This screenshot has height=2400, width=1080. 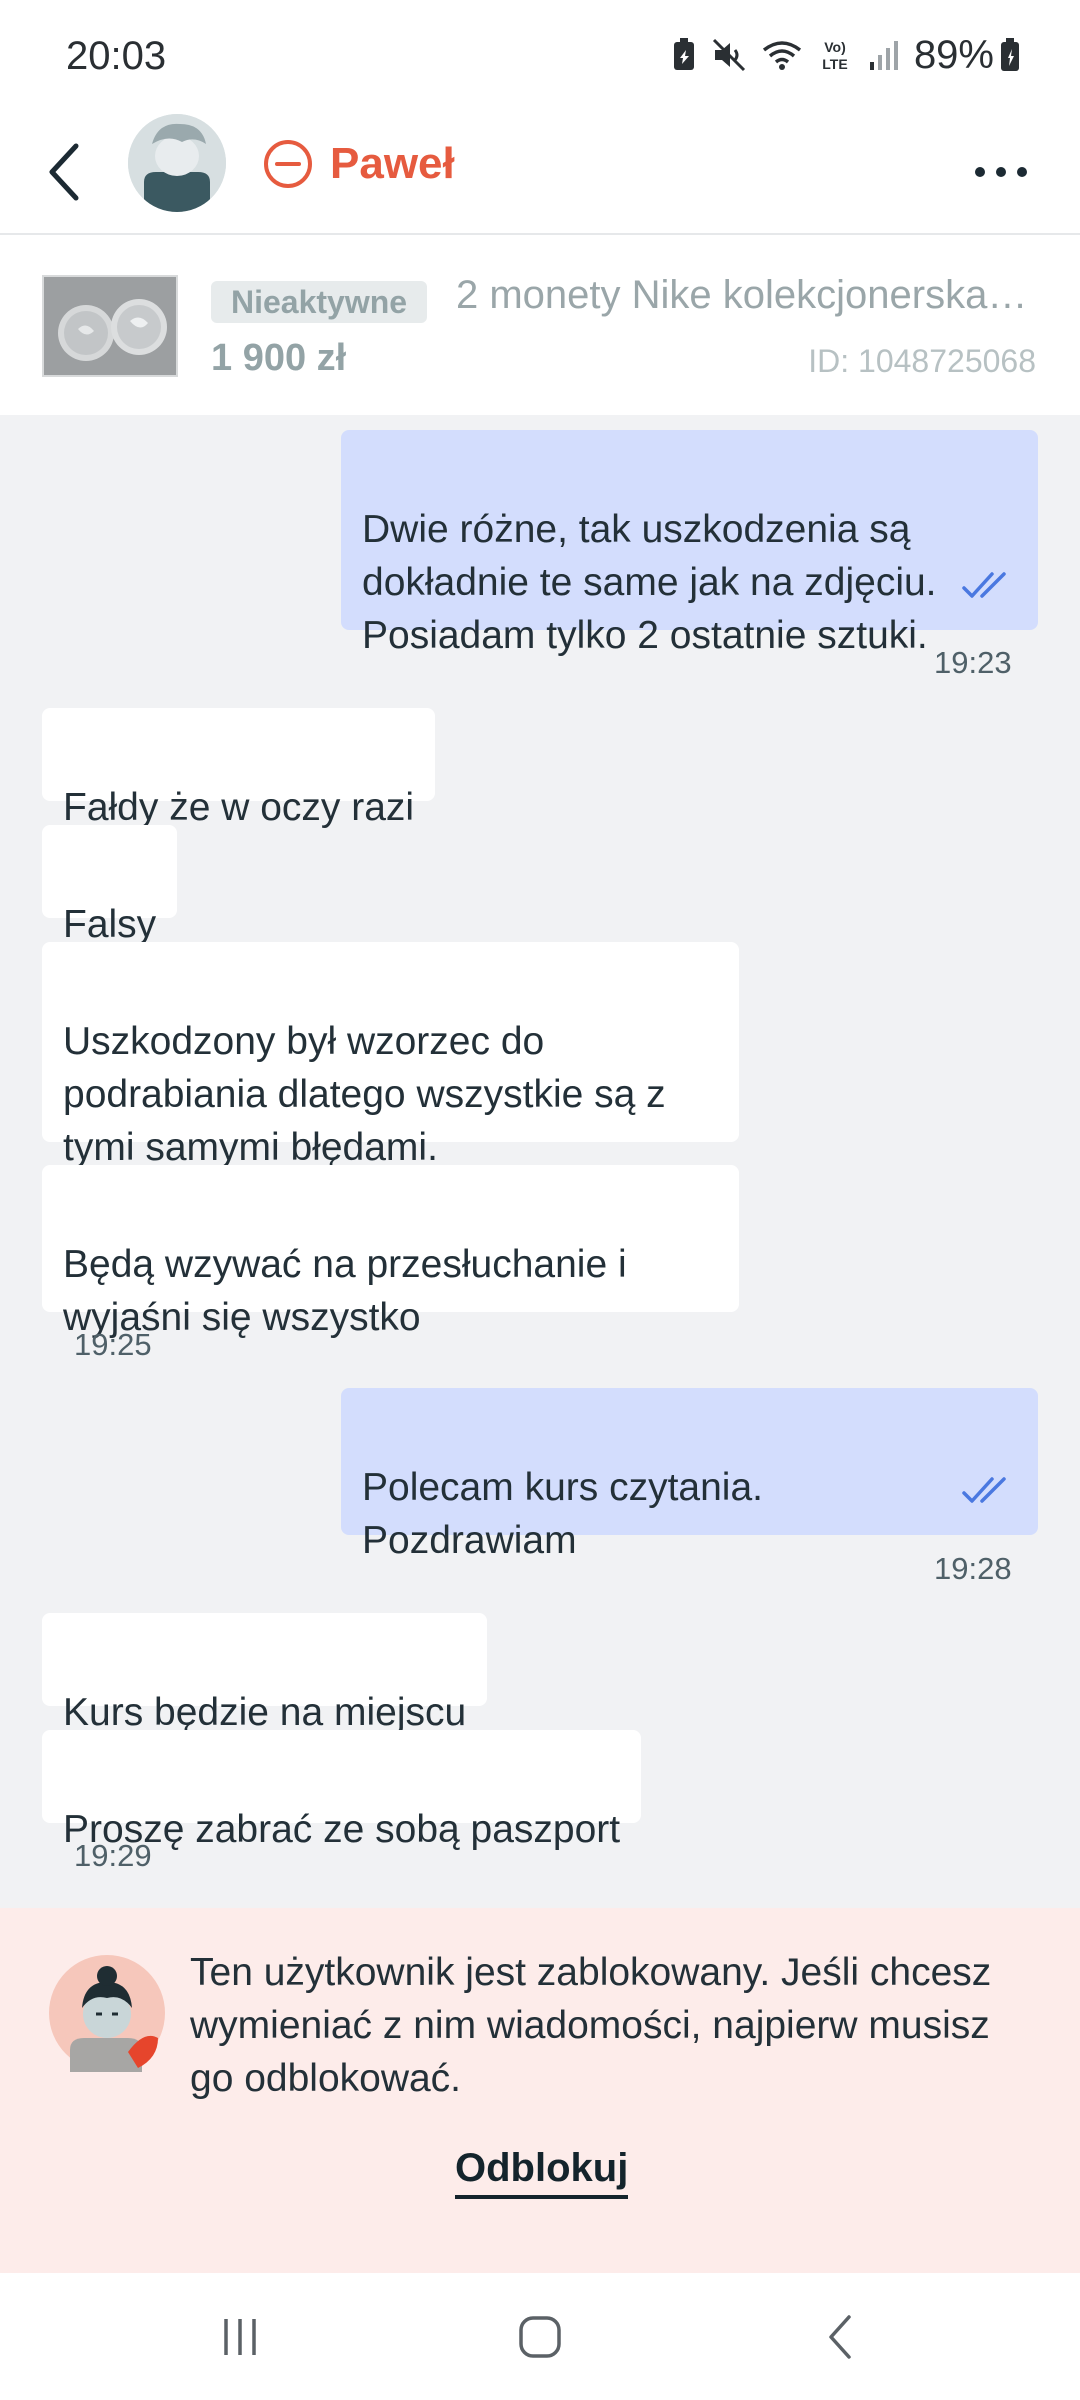 I want to click on back-button, so click(x=64, y=172).